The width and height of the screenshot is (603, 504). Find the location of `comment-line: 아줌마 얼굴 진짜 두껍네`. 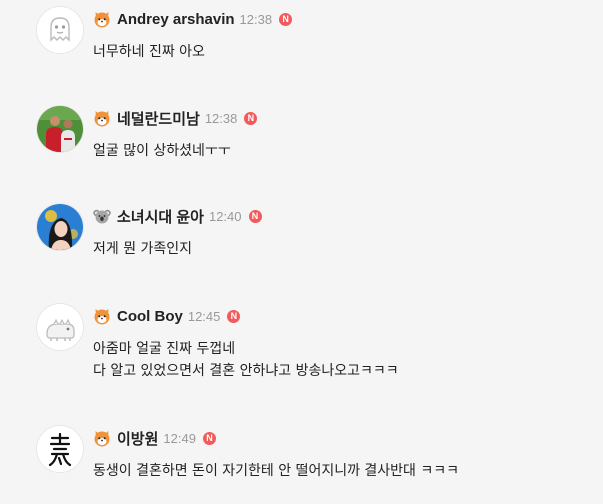

comment-line: 아줌마 얼굴 진짜 두껍네 is located at coordinates (164, 349).